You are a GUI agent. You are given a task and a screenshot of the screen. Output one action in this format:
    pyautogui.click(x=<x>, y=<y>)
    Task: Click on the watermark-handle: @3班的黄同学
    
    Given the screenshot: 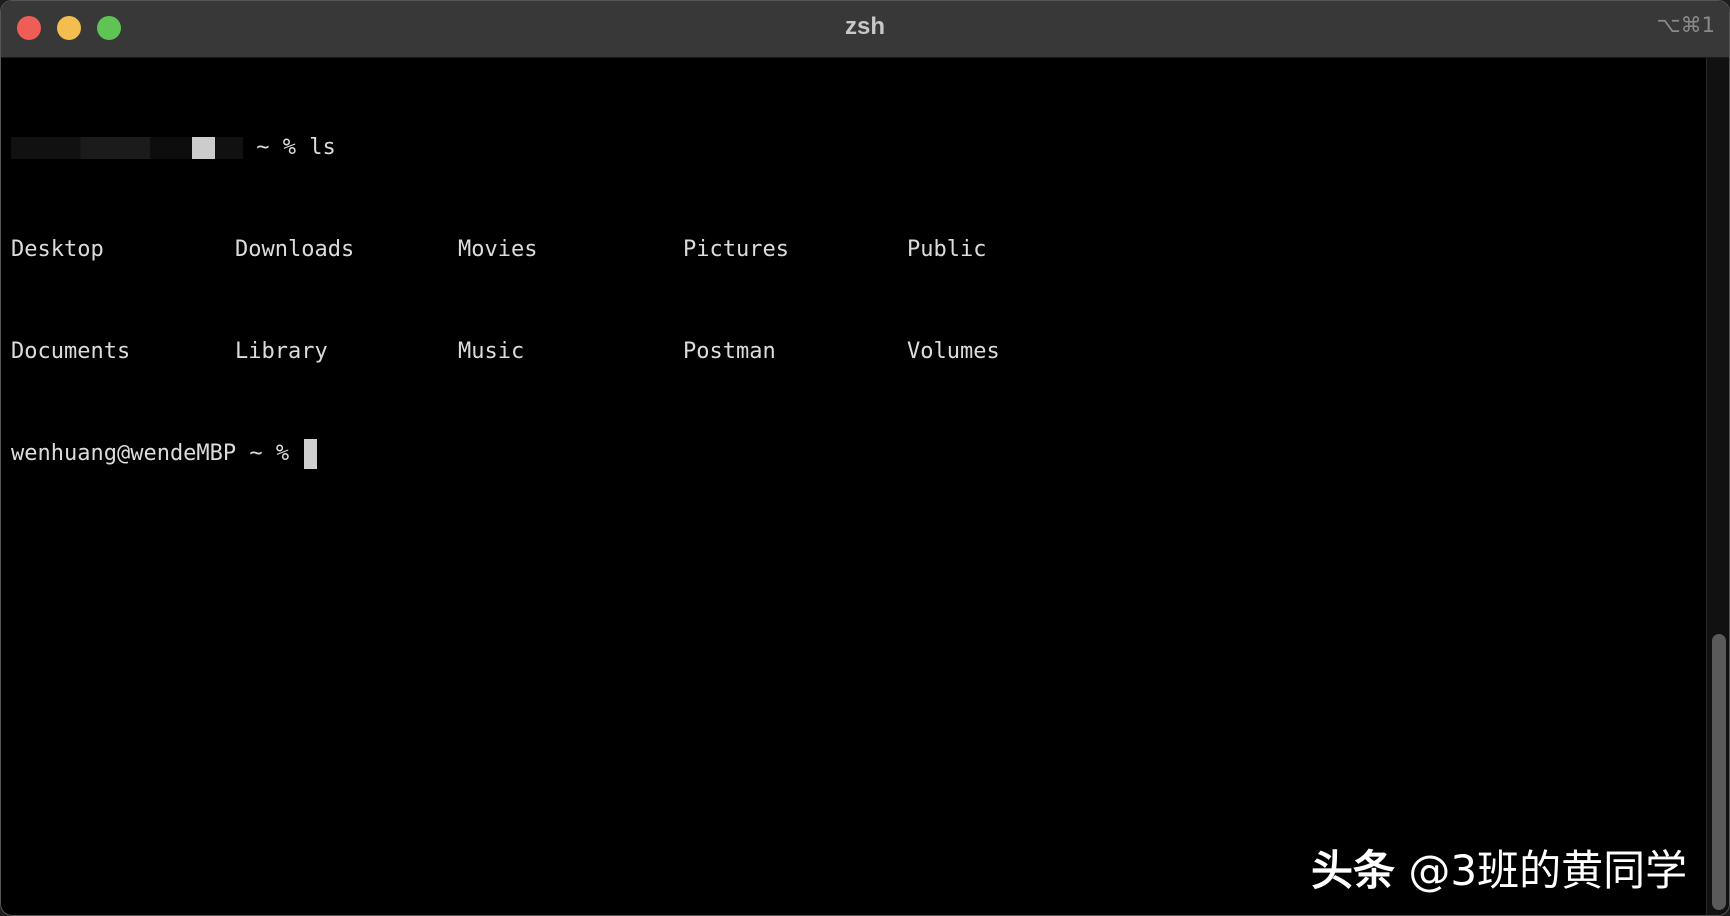 What is the action you would take?
    pyautogui.click(x=1548, y=870)
    